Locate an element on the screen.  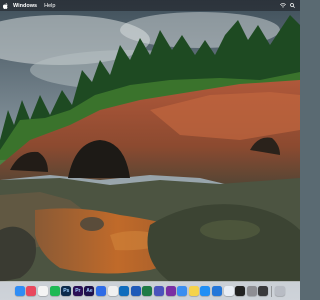
dock-launchpad-icon is located at coordinates (31, 291).